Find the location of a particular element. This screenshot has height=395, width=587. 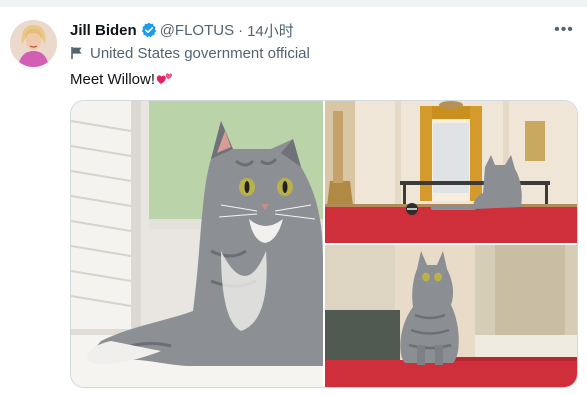

flag-icon is located at coordinates (76, 53).